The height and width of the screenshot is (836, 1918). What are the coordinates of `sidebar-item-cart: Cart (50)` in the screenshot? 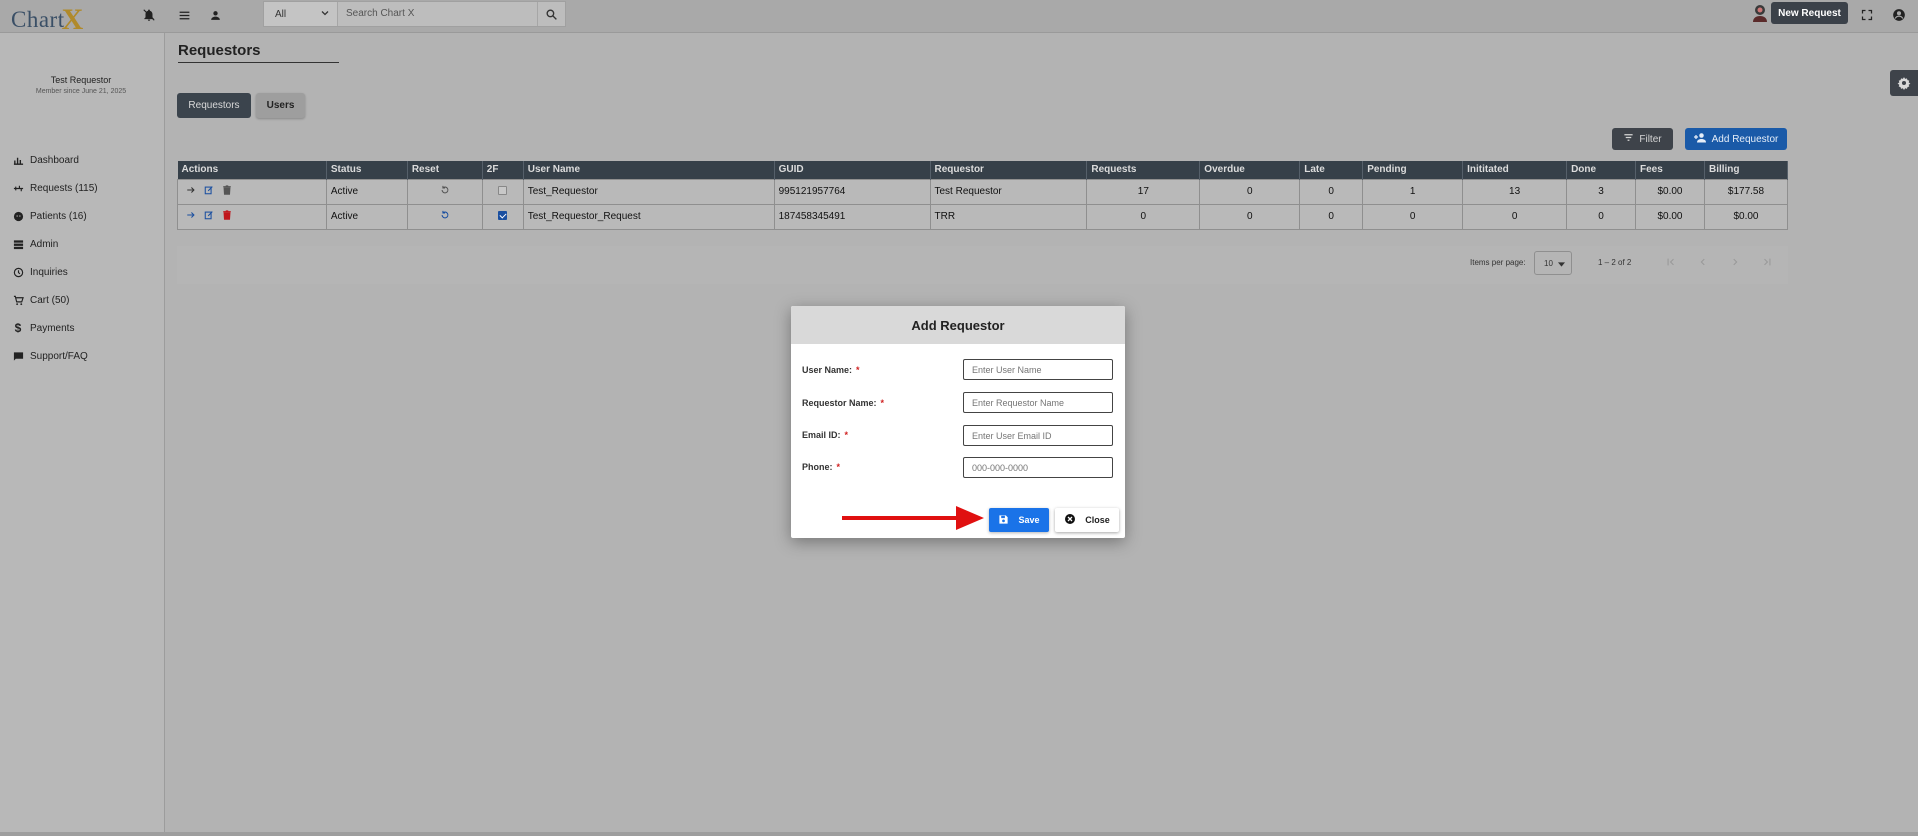 It's located at (40, 300).